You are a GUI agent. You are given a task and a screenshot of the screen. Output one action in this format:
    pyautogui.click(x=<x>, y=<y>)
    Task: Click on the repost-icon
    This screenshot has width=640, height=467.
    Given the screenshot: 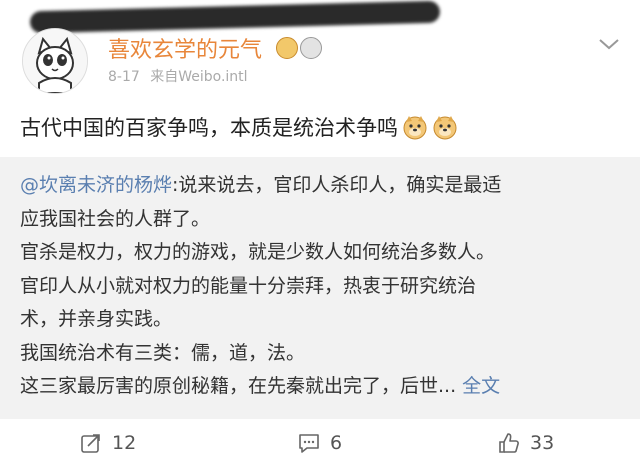 What is the action you would take?
    pyautogui.click(x=90, y=443)
    